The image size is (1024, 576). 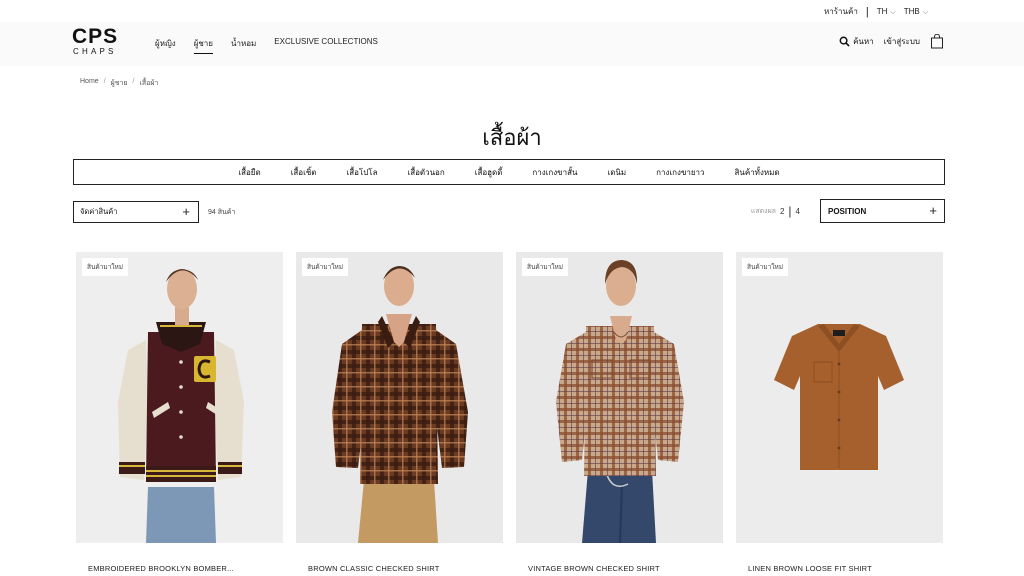 I want to click on view-option-4: 4, so click(x=798, y=211).